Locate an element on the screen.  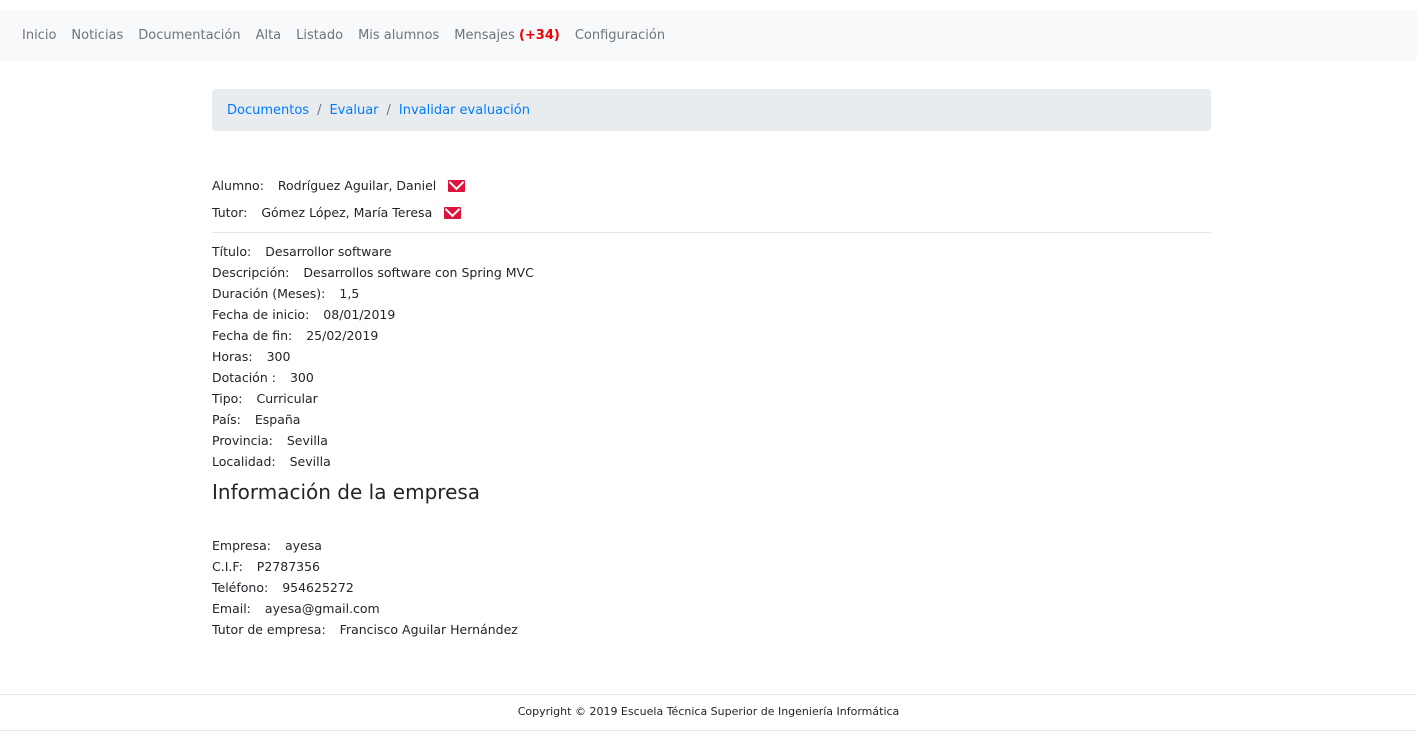
tutor-row: Tutor: Gómez López, María Teresa is located at coordinates (711, 212).